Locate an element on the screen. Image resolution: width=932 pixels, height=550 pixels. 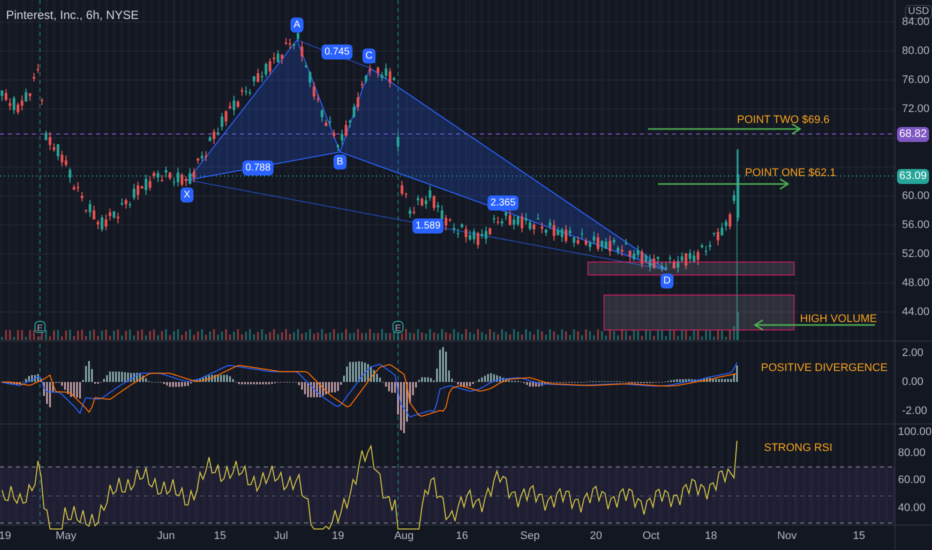
chart-title: Pinterest, Inc., 6h, NYSE is located at coordinates (72, 15).